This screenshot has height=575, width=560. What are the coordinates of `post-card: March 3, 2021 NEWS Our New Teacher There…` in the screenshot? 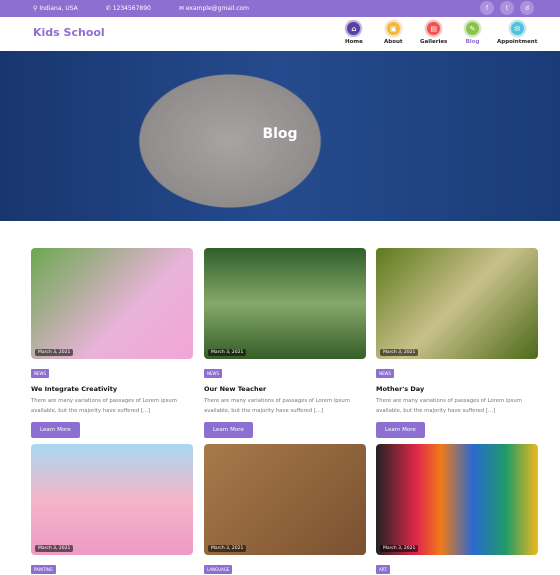 It's located at (285, 343).